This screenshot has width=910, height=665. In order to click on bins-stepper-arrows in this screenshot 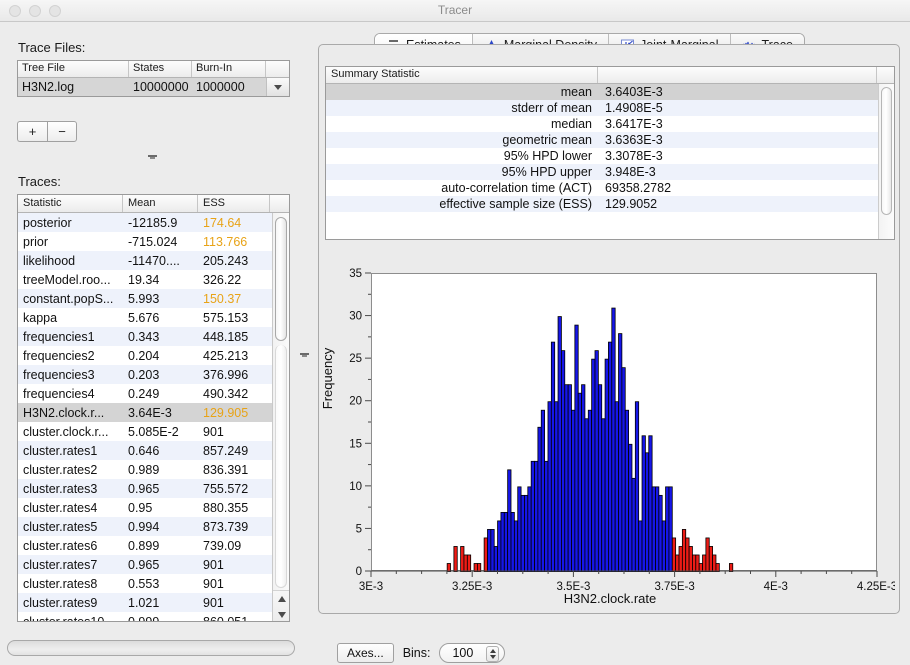, I will do `click(493, 654)`.